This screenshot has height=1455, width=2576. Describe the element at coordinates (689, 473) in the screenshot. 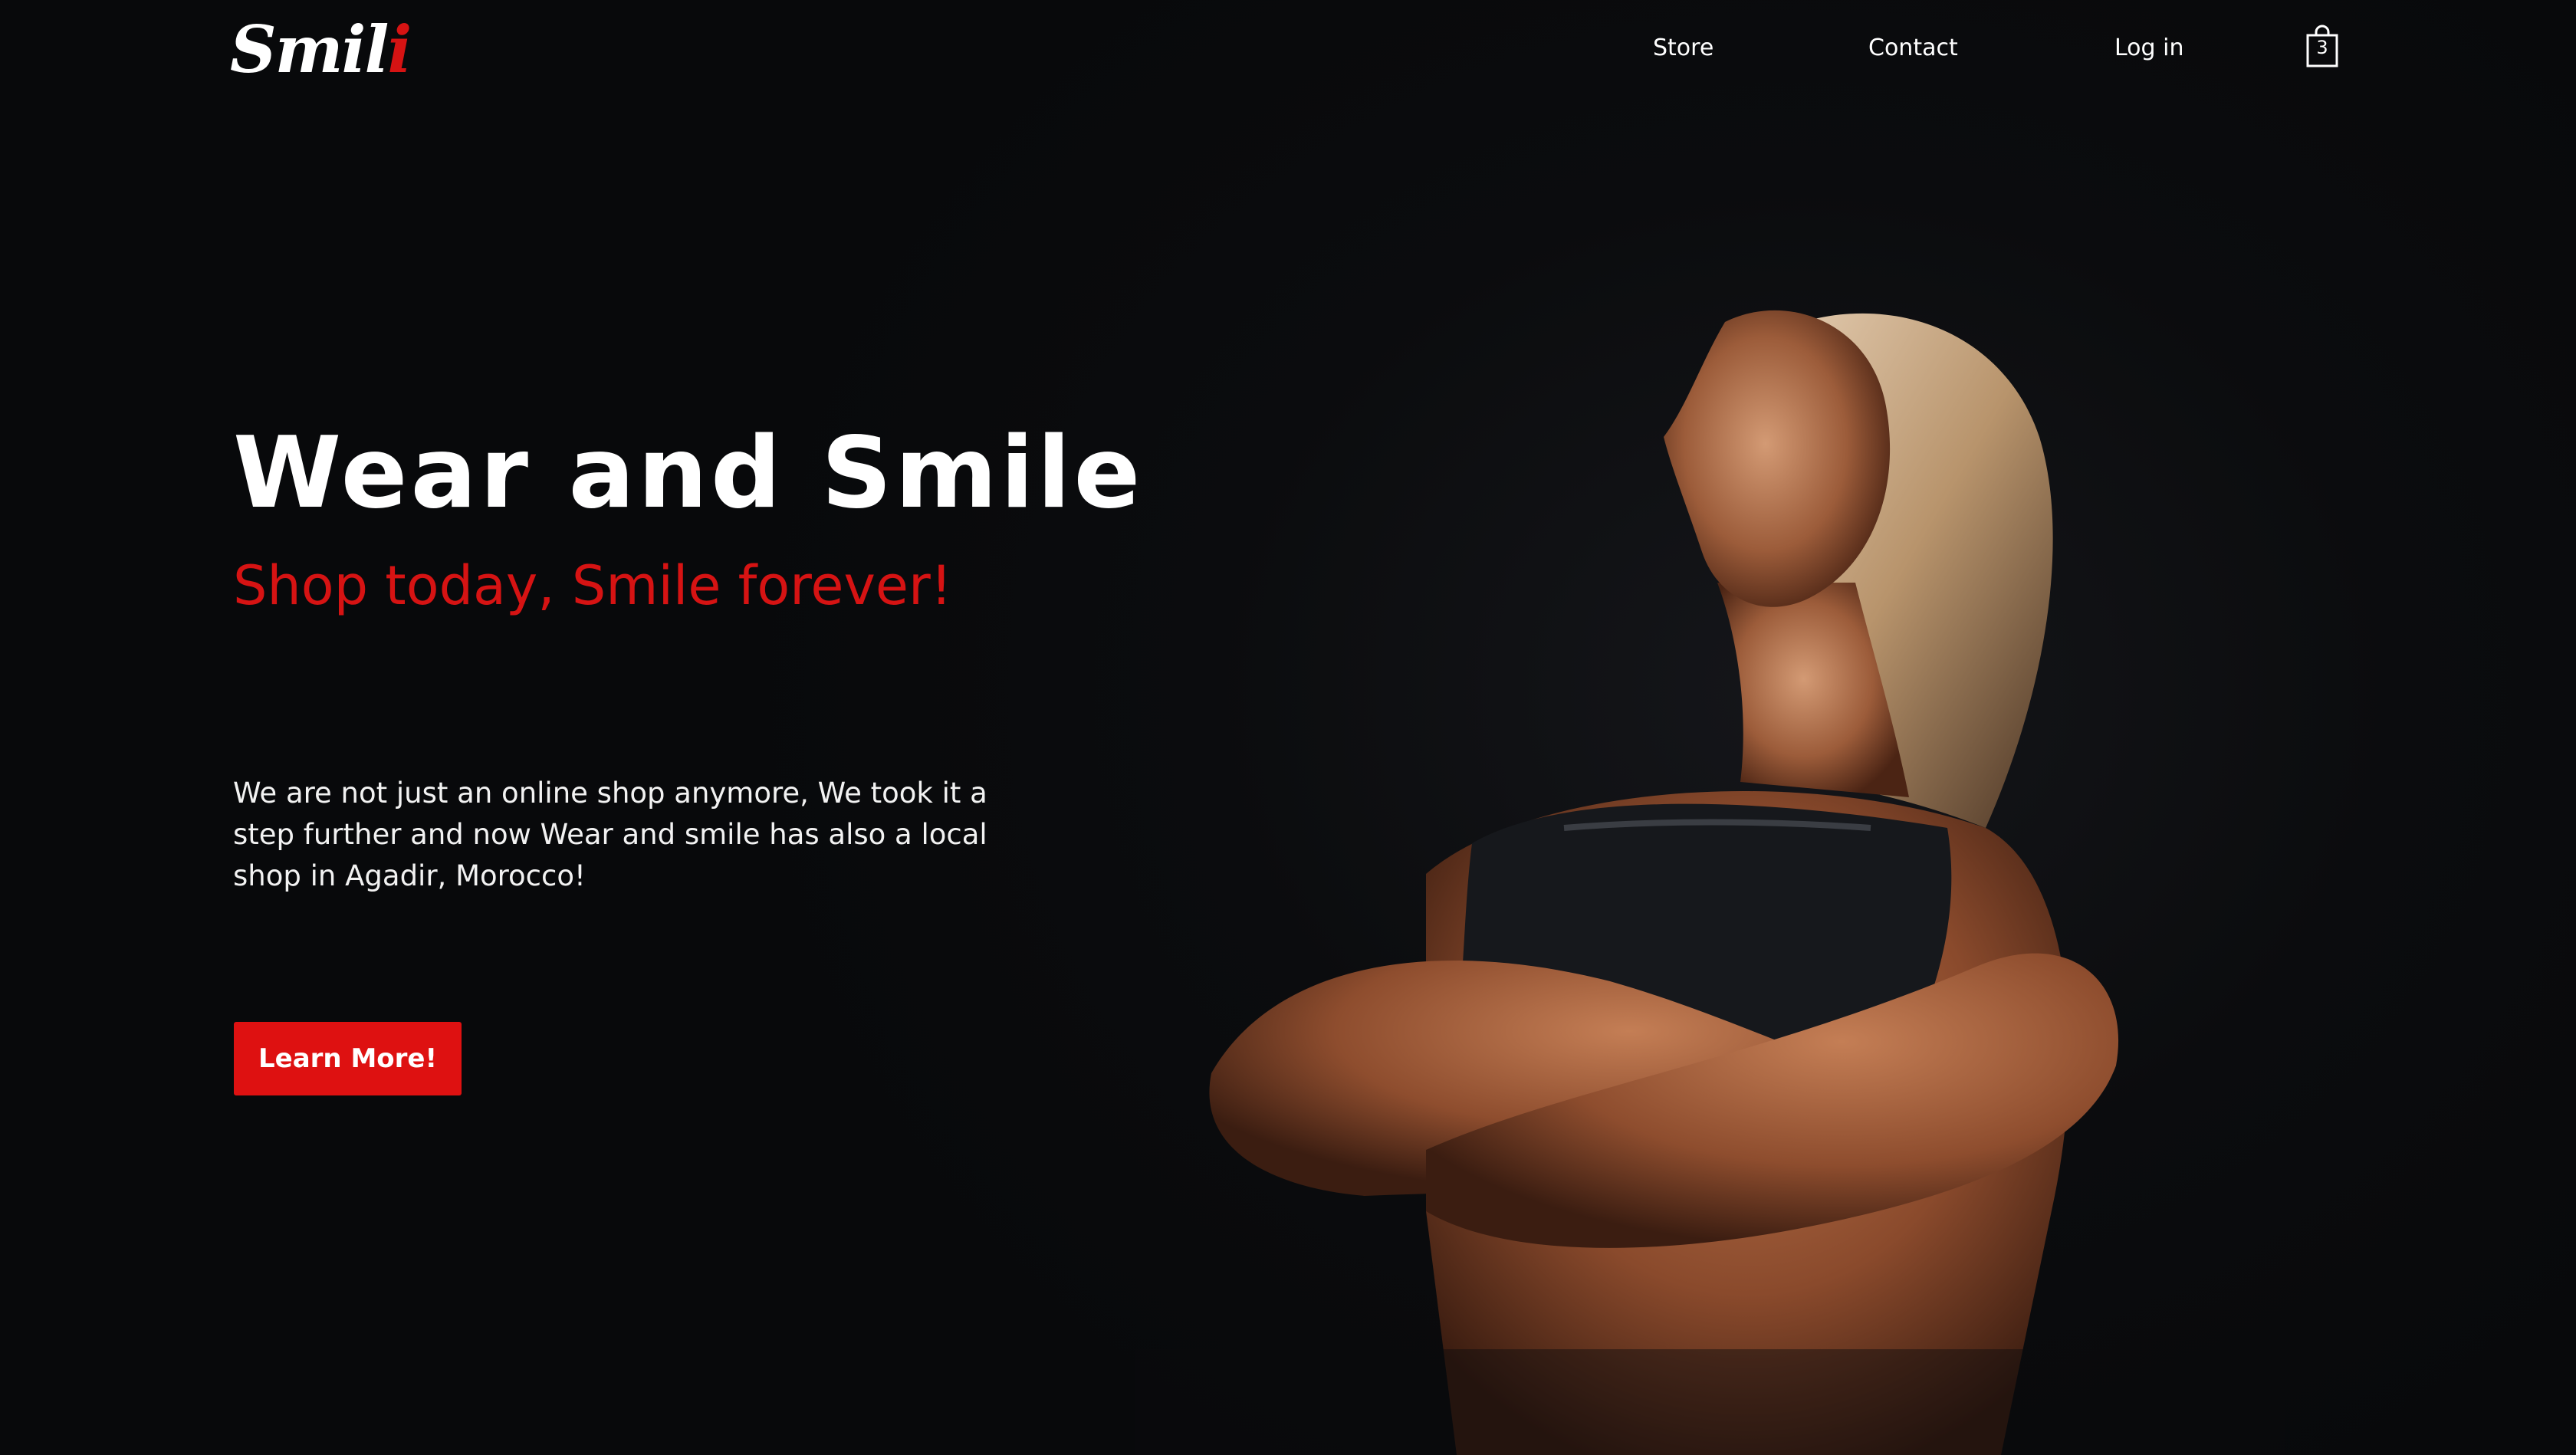

I see `hero-title: Wear and Smile` at that location.